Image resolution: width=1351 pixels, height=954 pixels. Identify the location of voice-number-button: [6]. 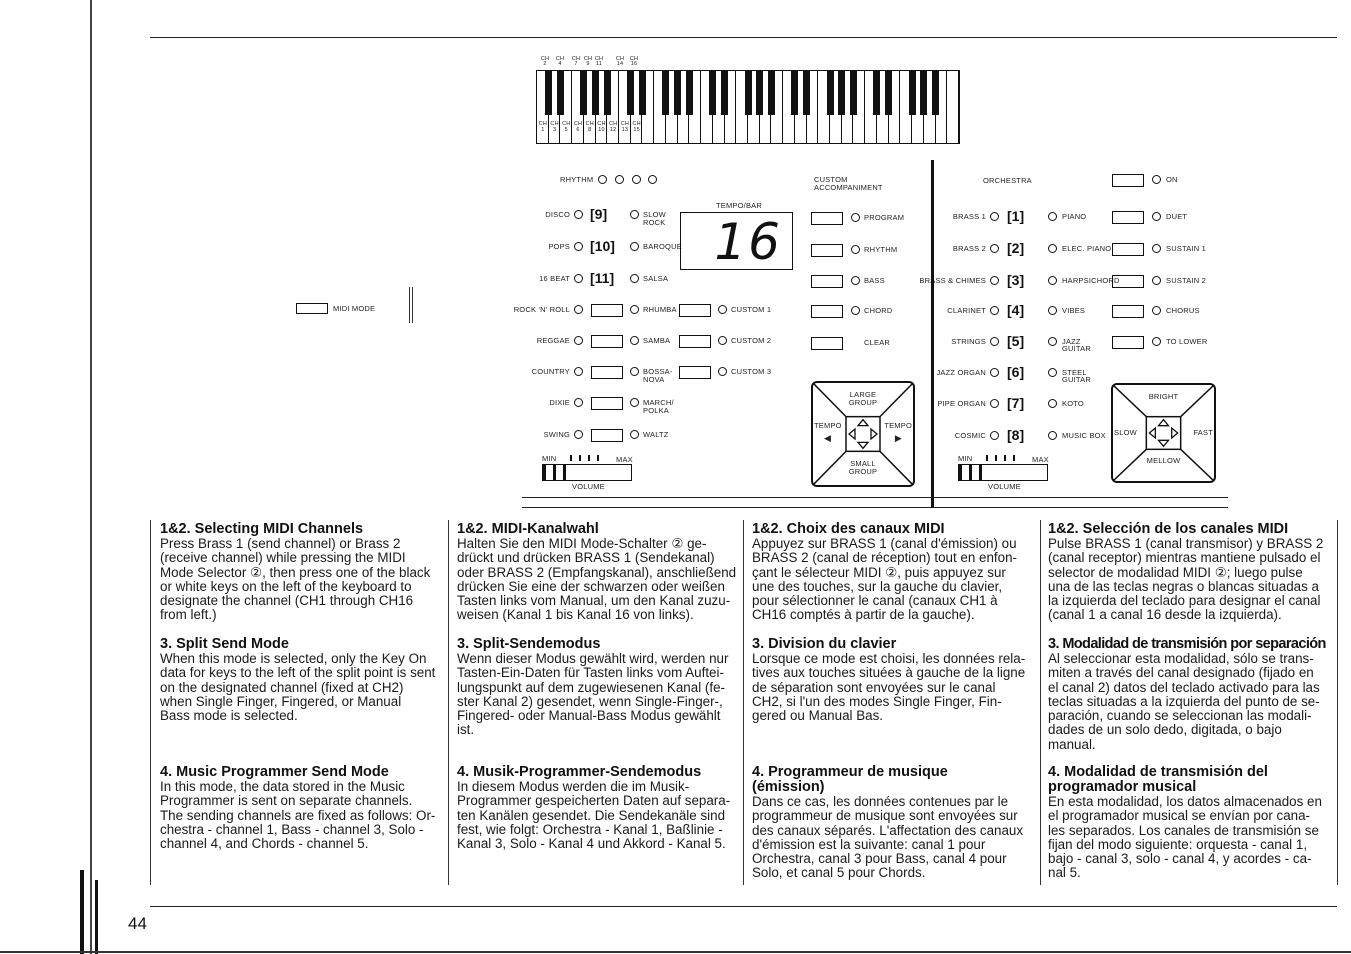
(1015, 372).